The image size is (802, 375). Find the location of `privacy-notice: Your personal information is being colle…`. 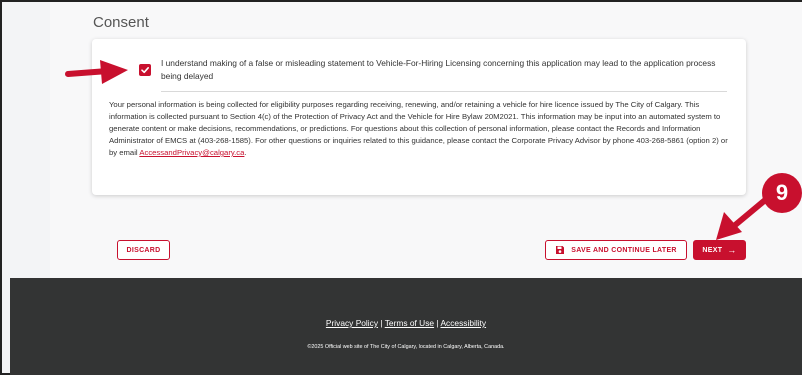

privacy-notice: Your personal information is being colle… is located at coordinates (419, 129).